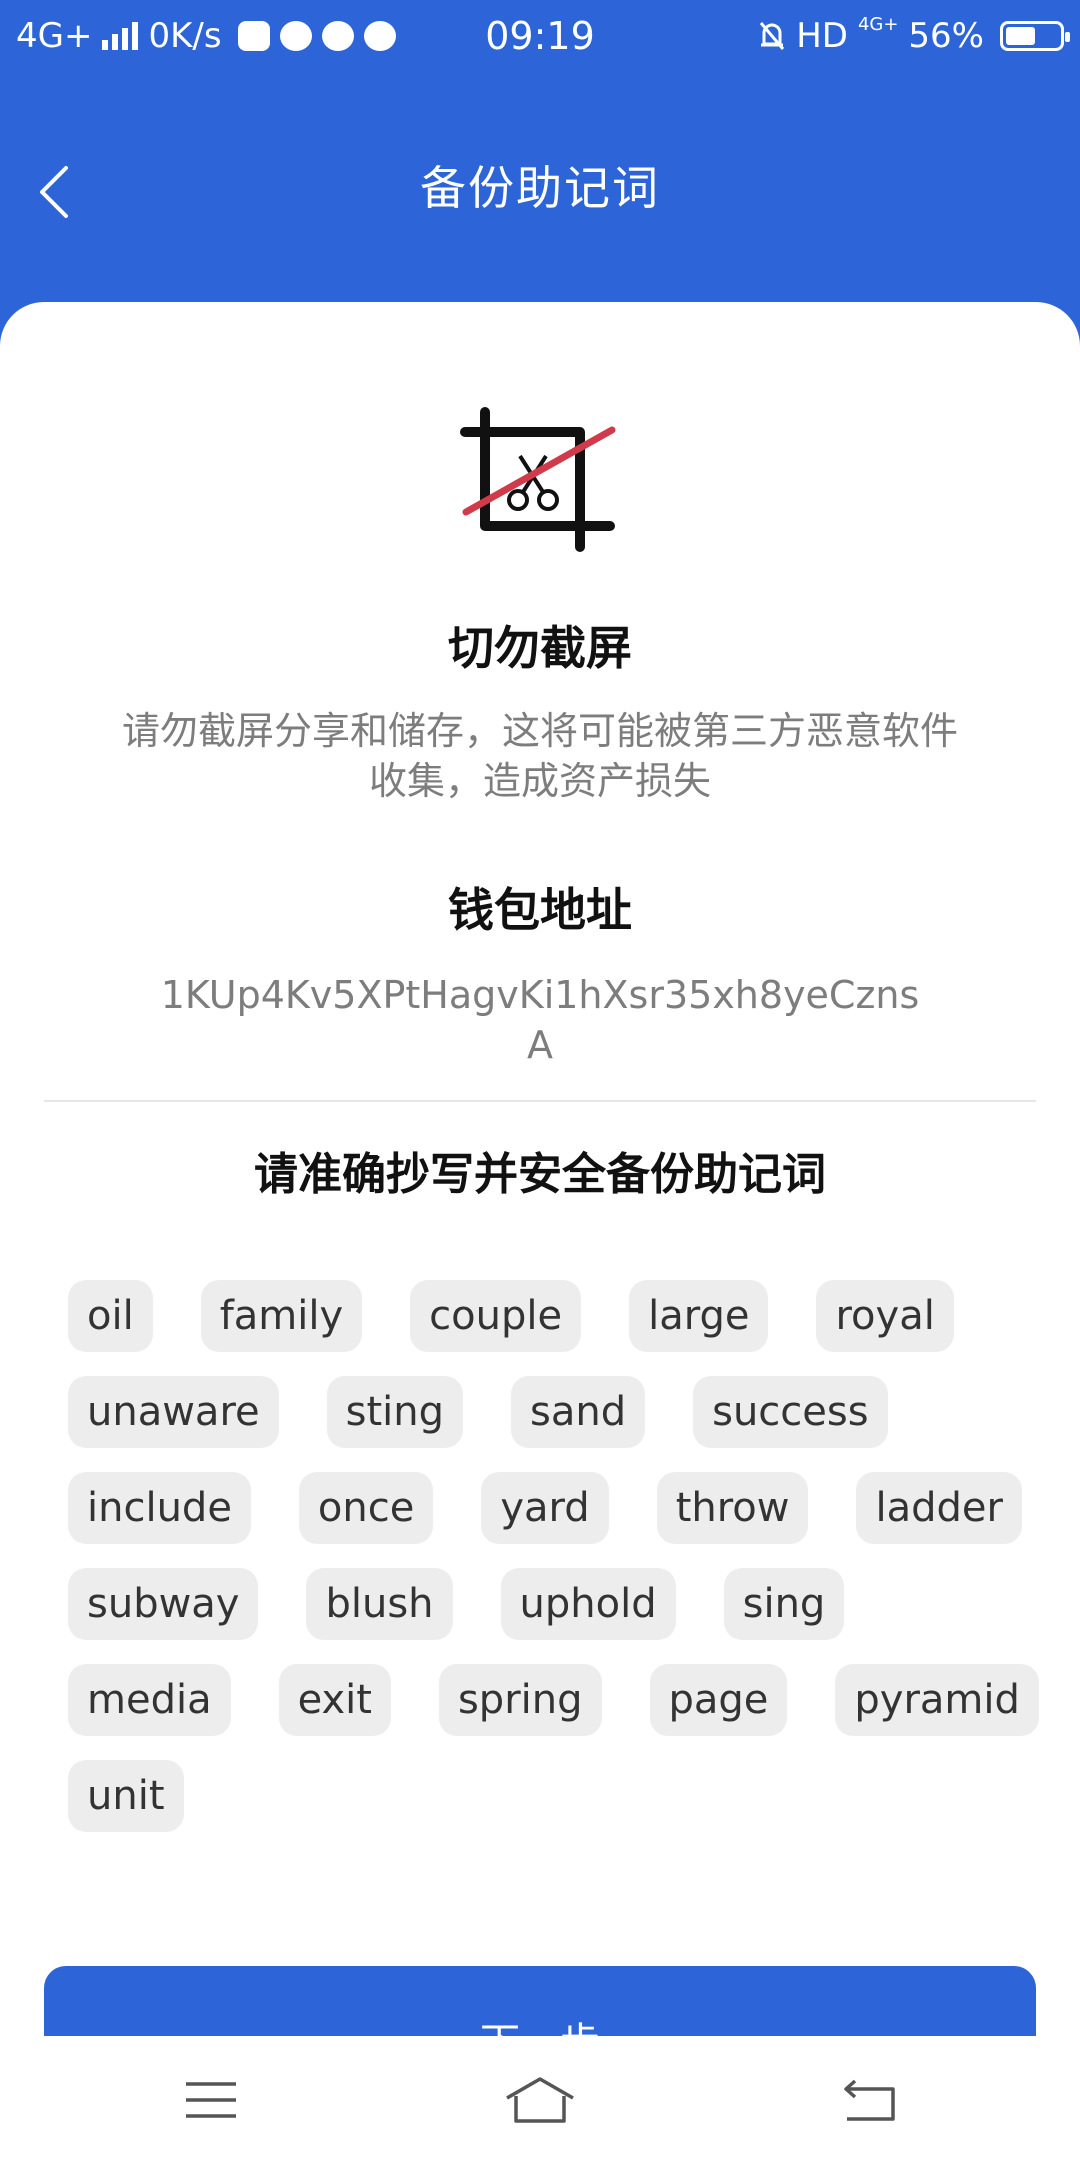 Image resolution: width=1080 pixels, height=2160 pixels. What do you see at coordinates (538, 479) in the screenshot?
I see `no-screenshot-icon` at bounding box center [538, 479].